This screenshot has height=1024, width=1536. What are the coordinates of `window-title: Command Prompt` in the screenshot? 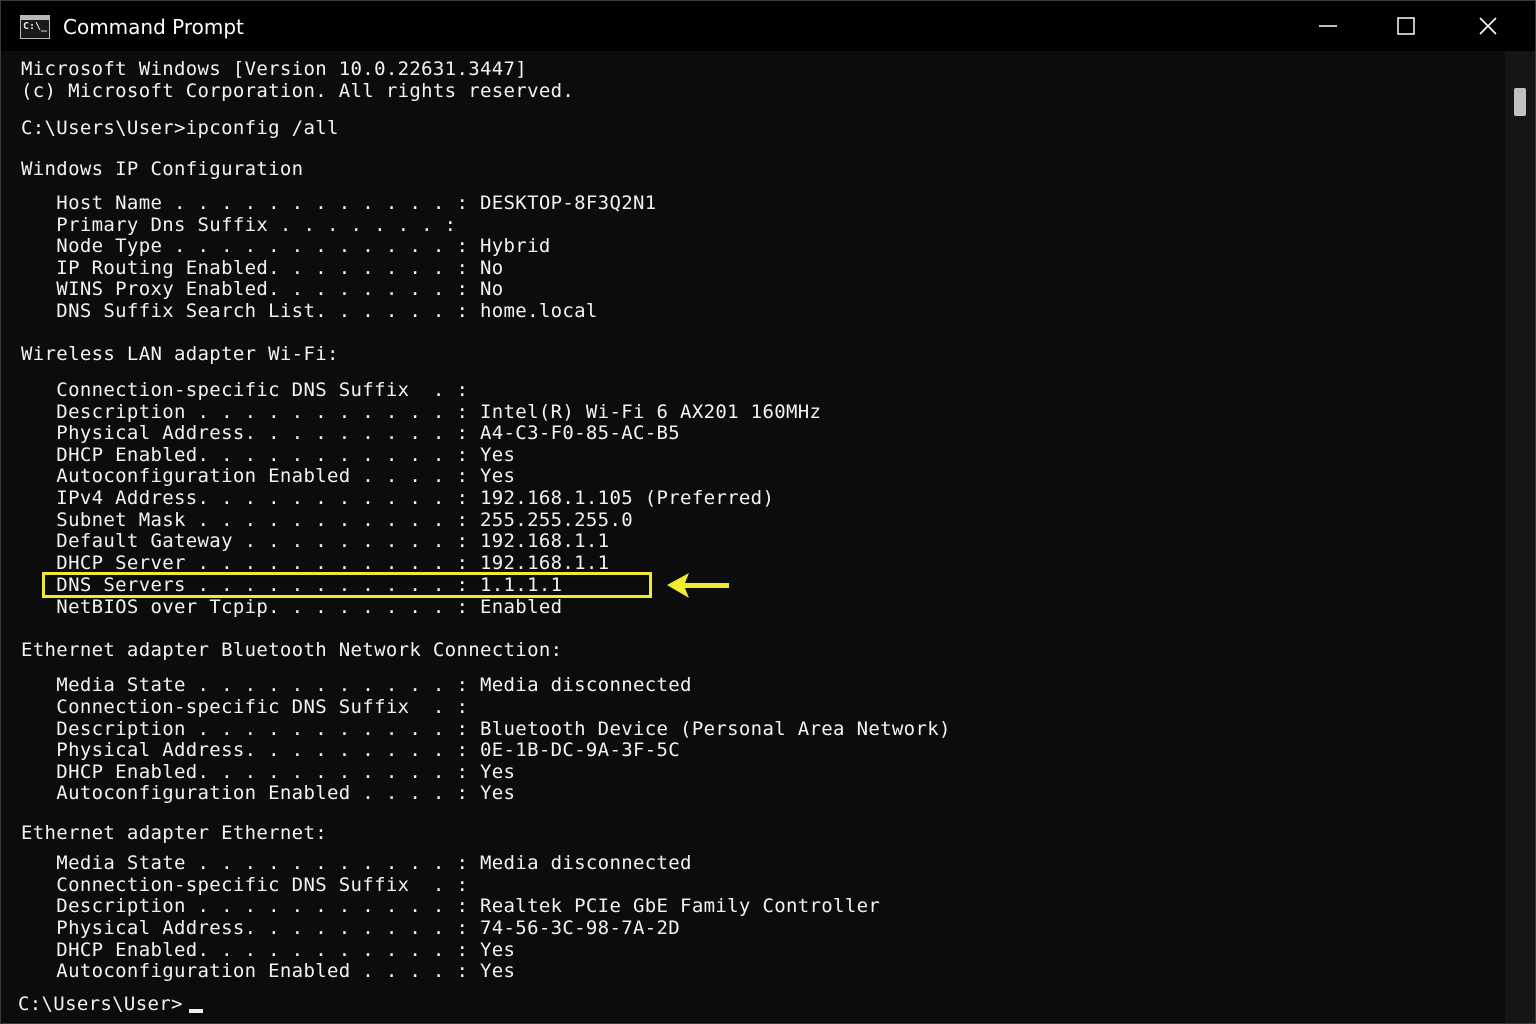 It's located at (153, 27).